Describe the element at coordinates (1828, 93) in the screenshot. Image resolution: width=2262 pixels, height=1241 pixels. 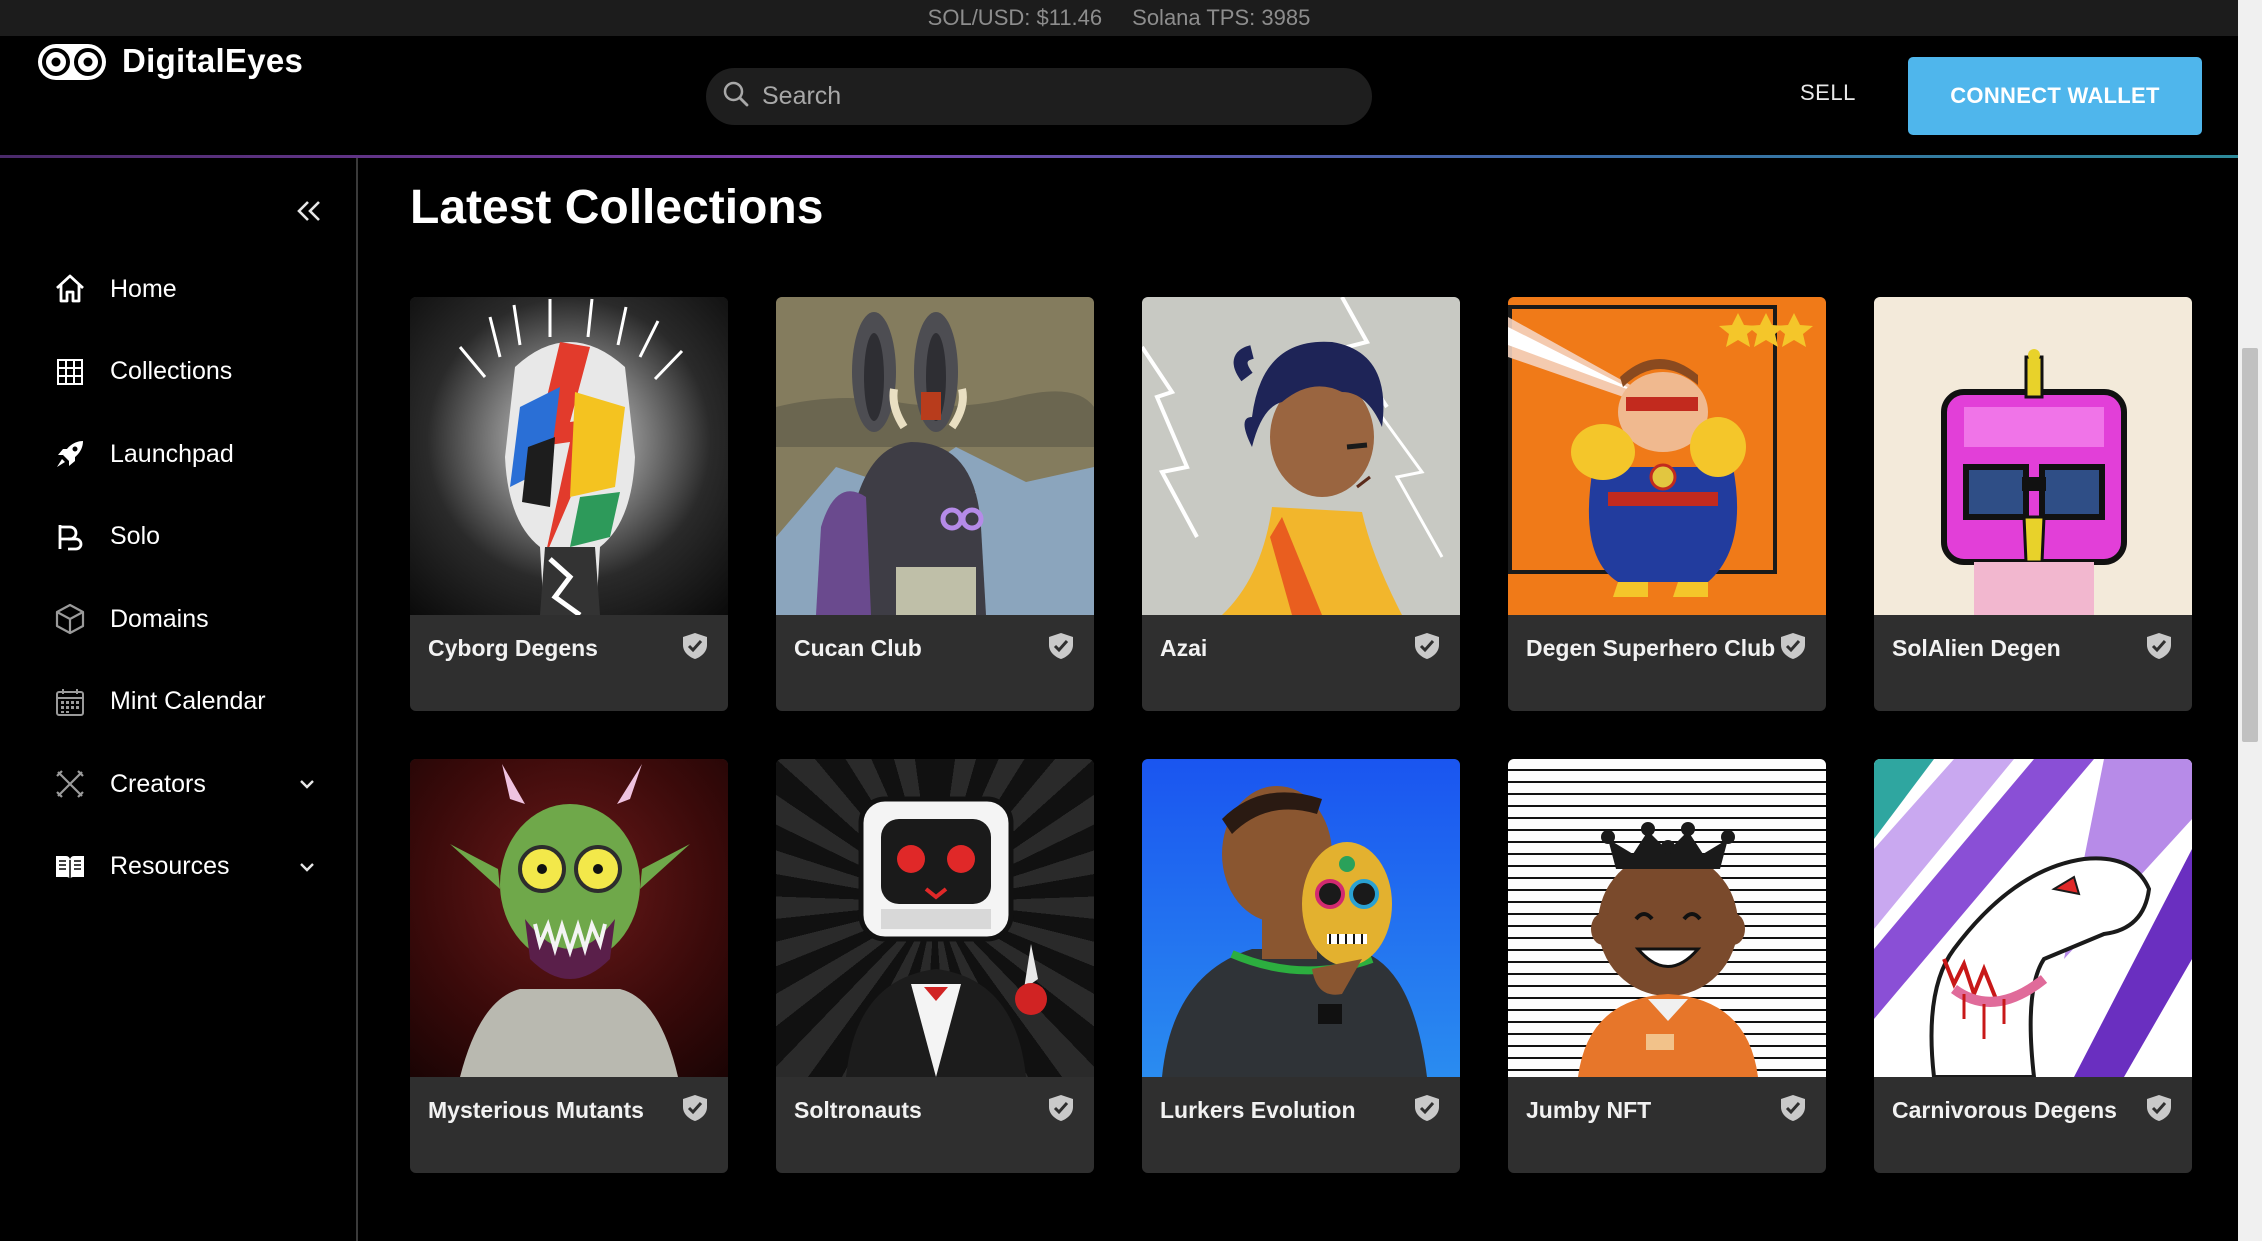
I see `sell-link: SELL` at that location.